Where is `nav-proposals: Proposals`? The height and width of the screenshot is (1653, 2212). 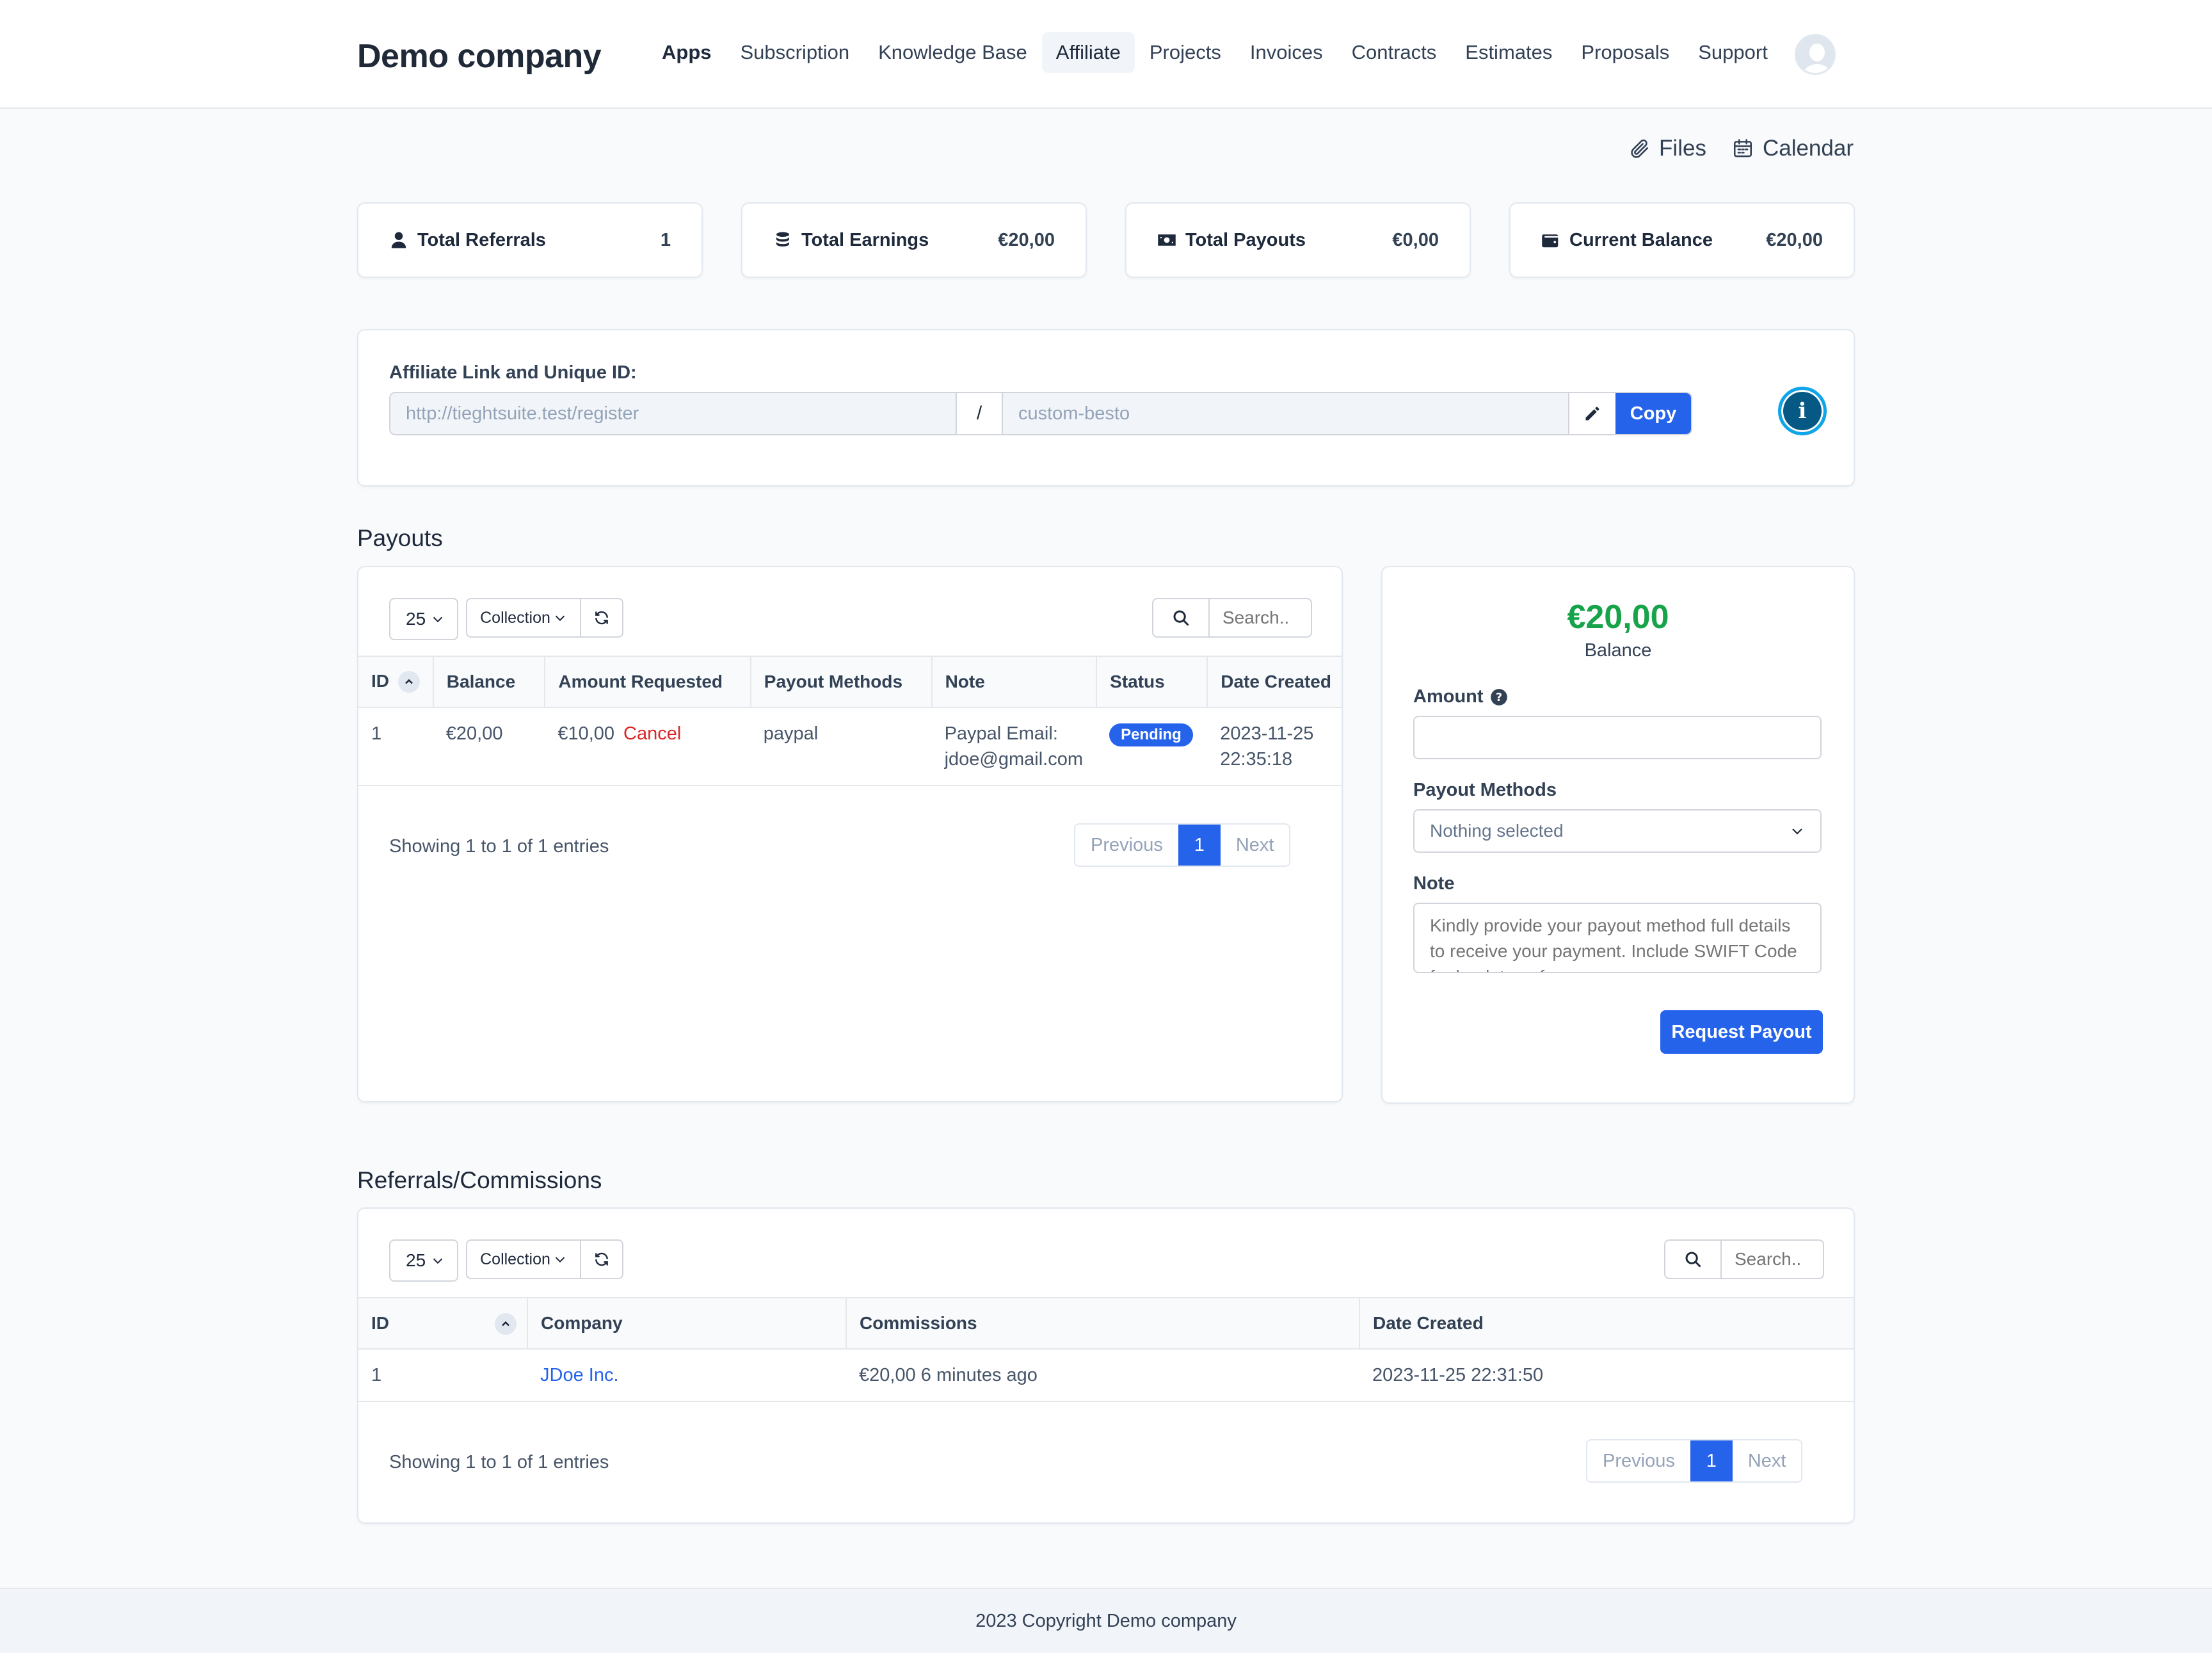 nav-proposals: Proposals is located at coordinates (1625, 52).